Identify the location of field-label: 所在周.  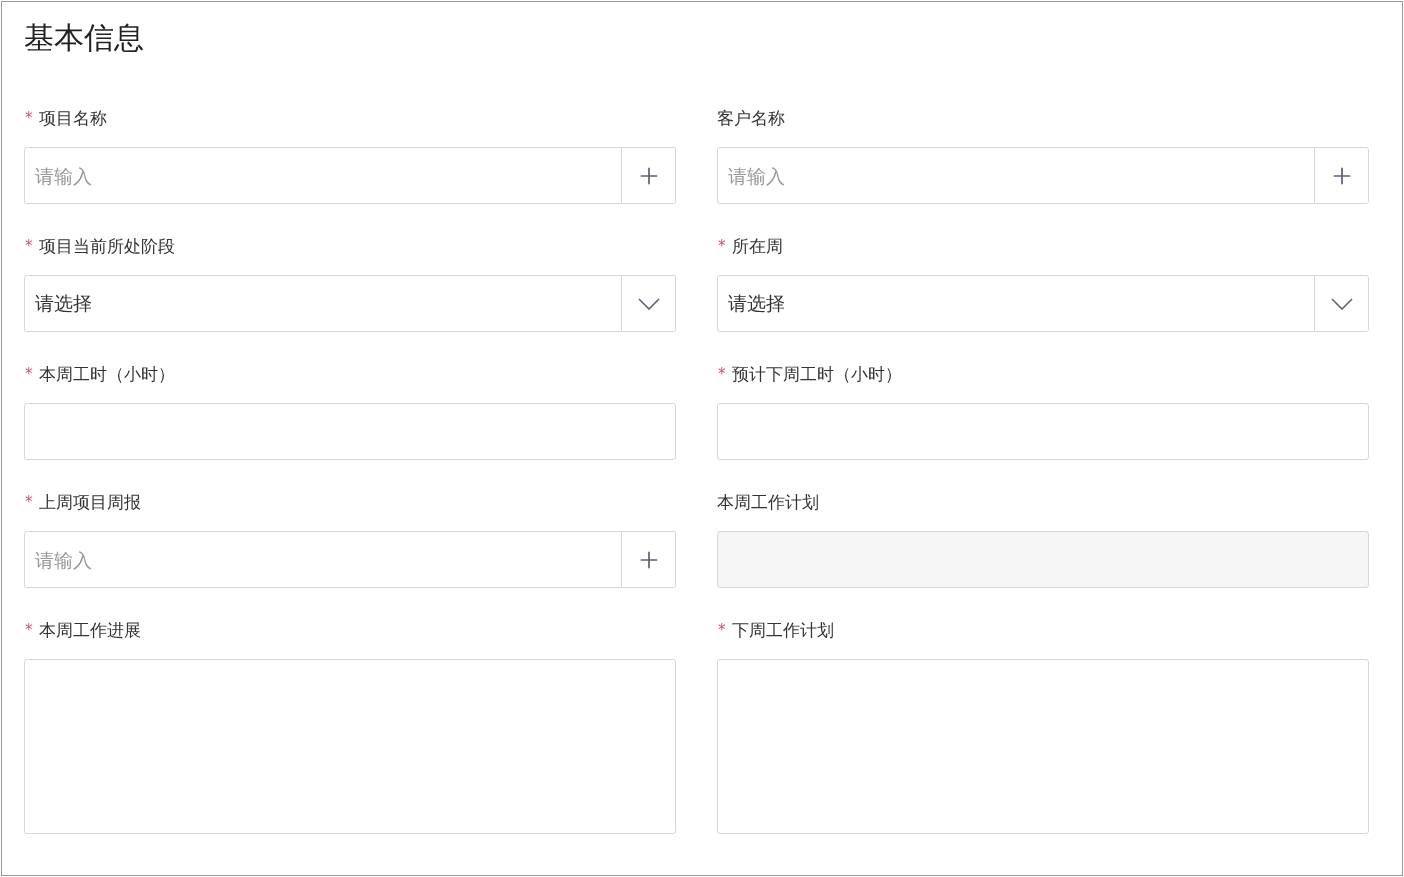
(757, 246).